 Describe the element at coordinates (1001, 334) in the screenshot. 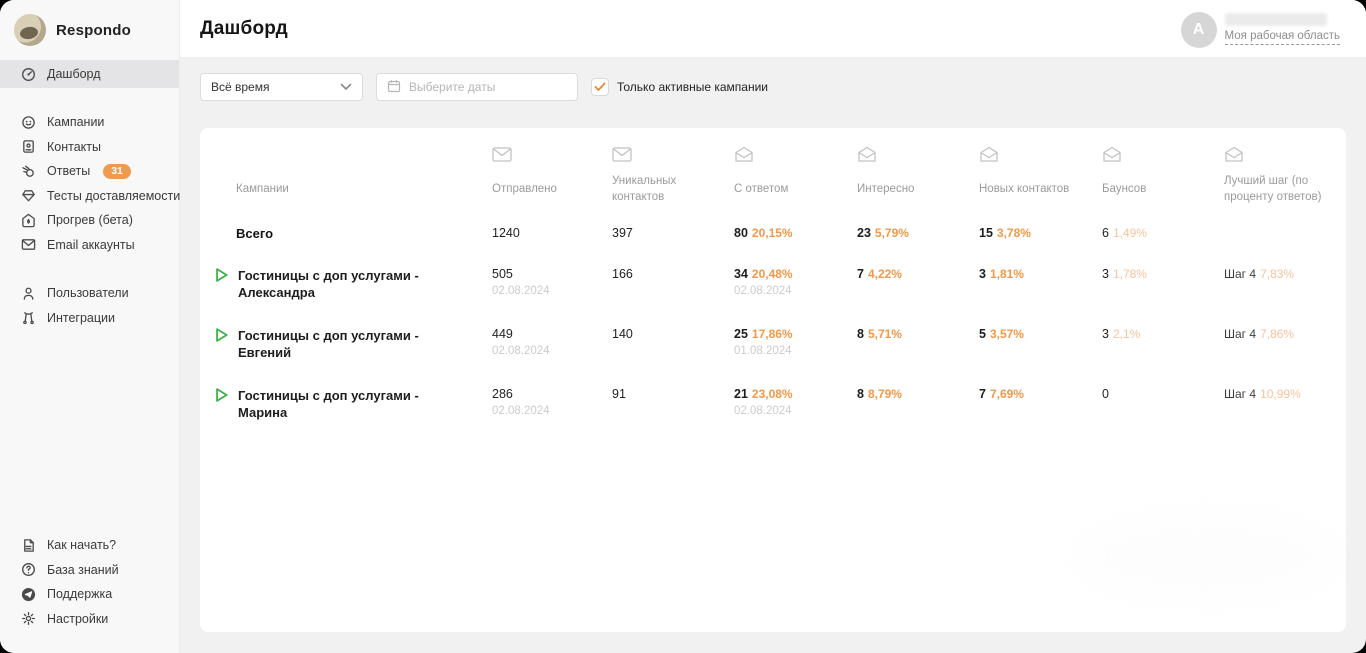

I see `new-contacts-cell: 5 3,57%` at that location.